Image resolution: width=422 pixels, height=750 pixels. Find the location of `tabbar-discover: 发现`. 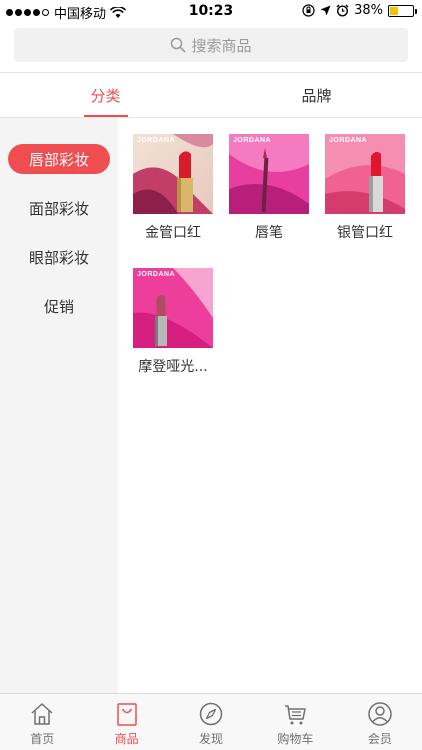

tabbar-discover: 发现 is located at coordinates (211, 722).